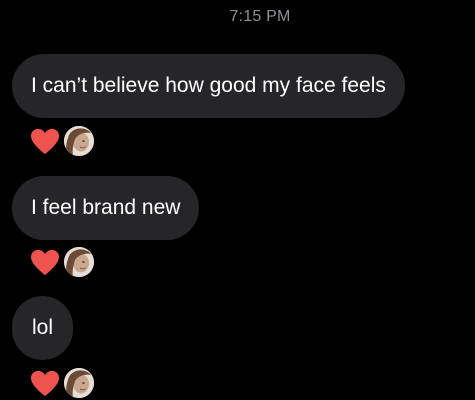  I want to click on message-bubble: I feel brand new, so click(106, 208).